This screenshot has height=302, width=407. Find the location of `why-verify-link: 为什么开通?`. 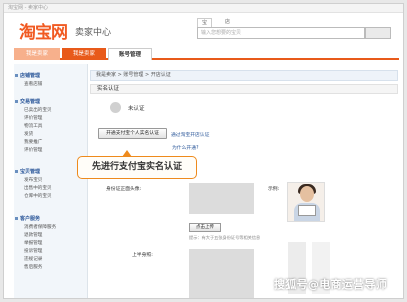

why-verify-link: 为什么开通? is located at coordinates (185, 147).